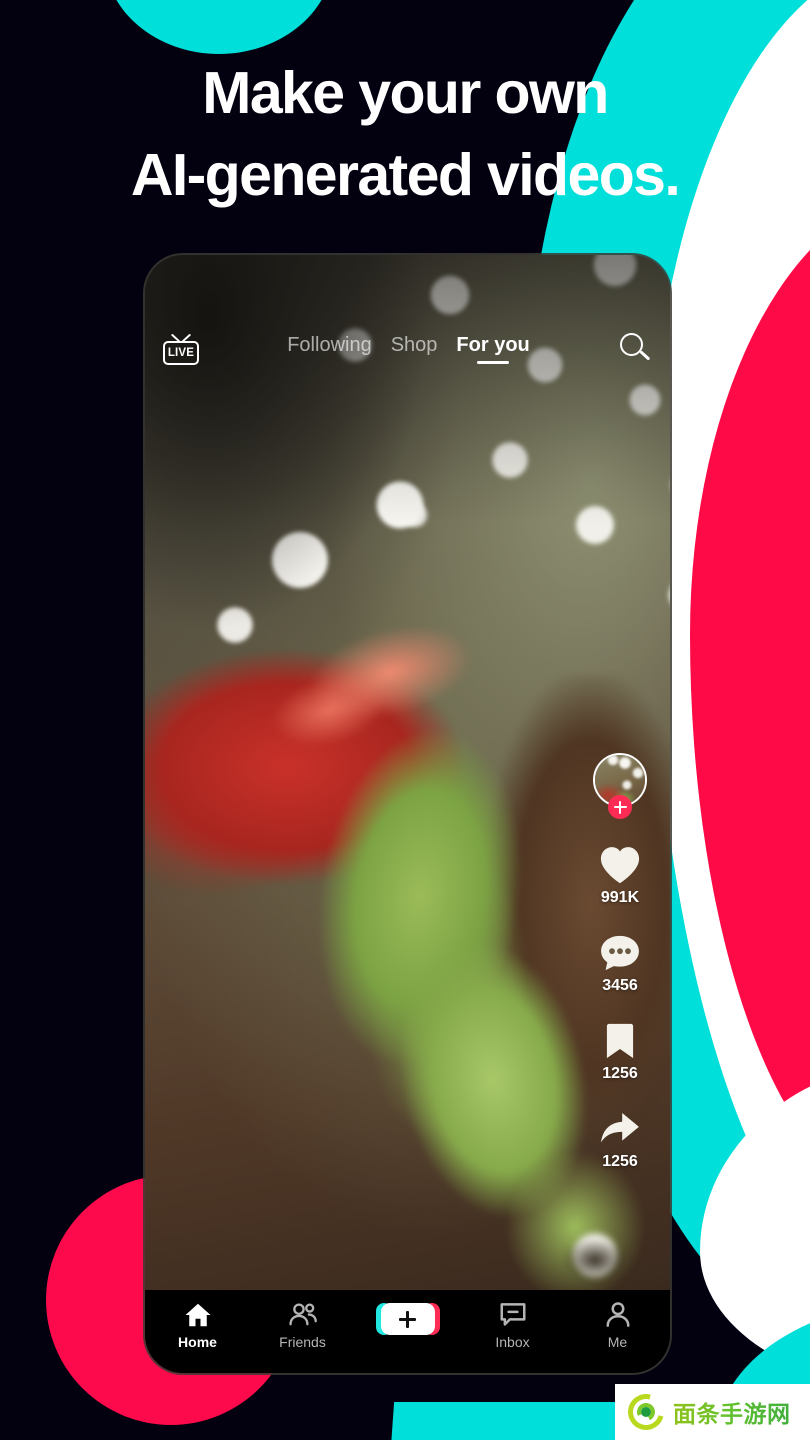  I want to click on nav-label-me: Me, so click(617, 1342).